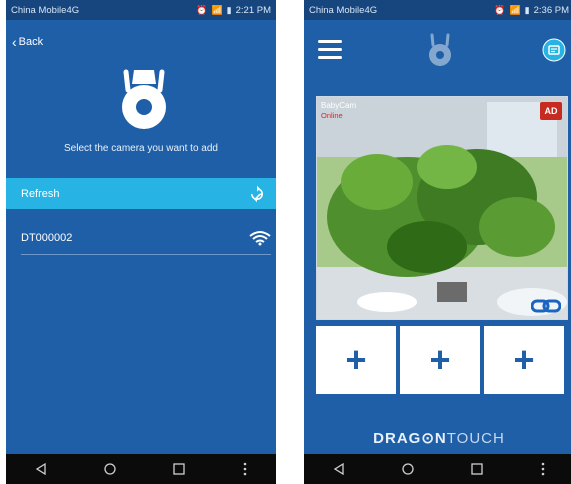 This screenshot has height=484, width=571. Describe the element at coordinates (397, 438) in the screenshot. I see `brand-part-1: DRAG` at that location.